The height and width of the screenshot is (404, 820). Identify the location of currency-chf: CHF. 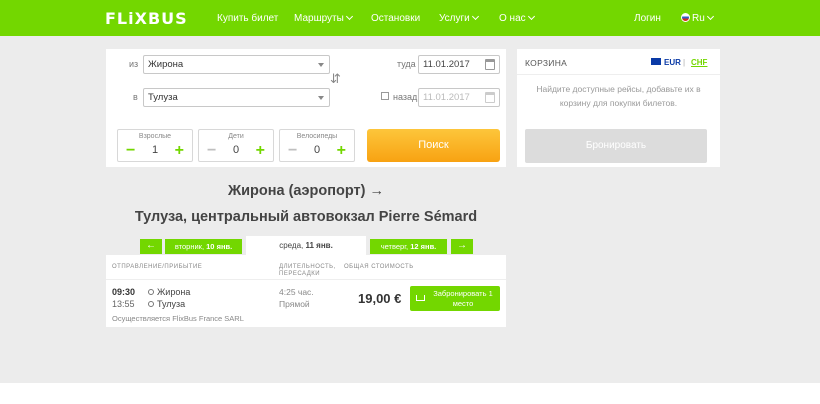
(699, 62).